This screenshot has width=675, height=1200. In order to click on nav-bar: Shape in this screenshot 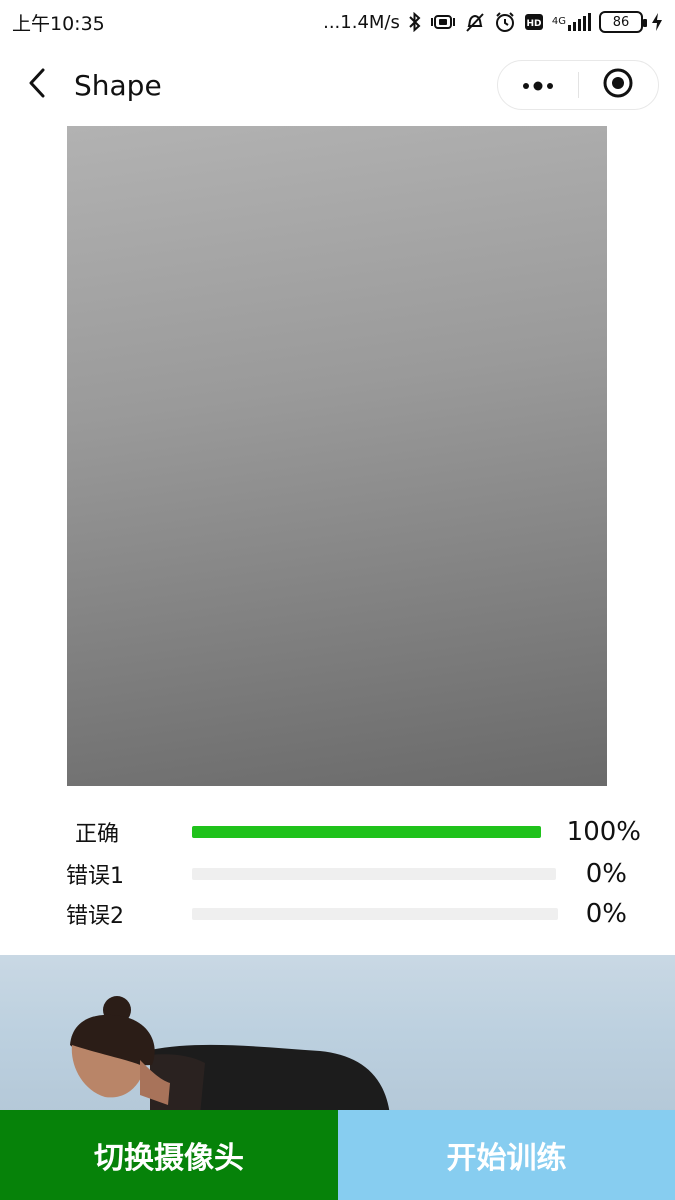, I will do `click(337, 85)`.